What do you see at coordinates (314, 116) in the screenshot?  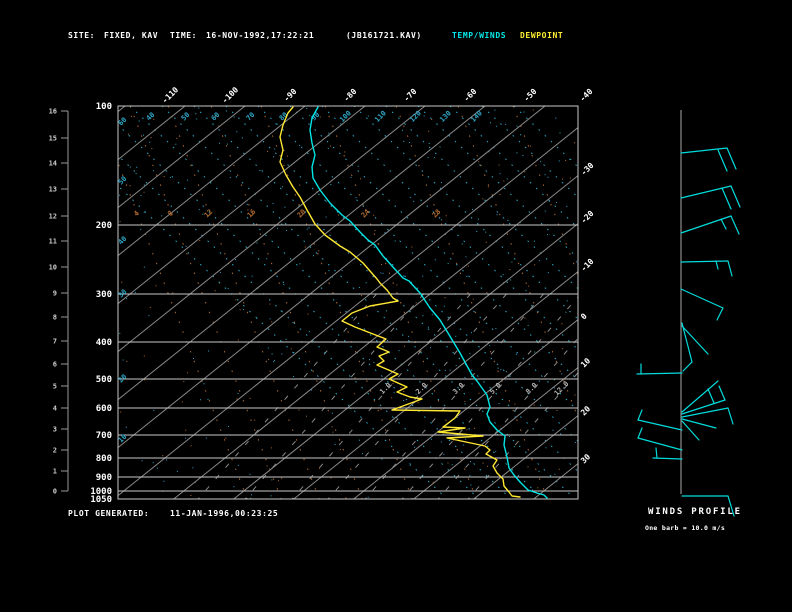 I see `theta-labels-top: 40 50 60 70 80 90 100 110 120 130 140` at bounding box center [314, 116].